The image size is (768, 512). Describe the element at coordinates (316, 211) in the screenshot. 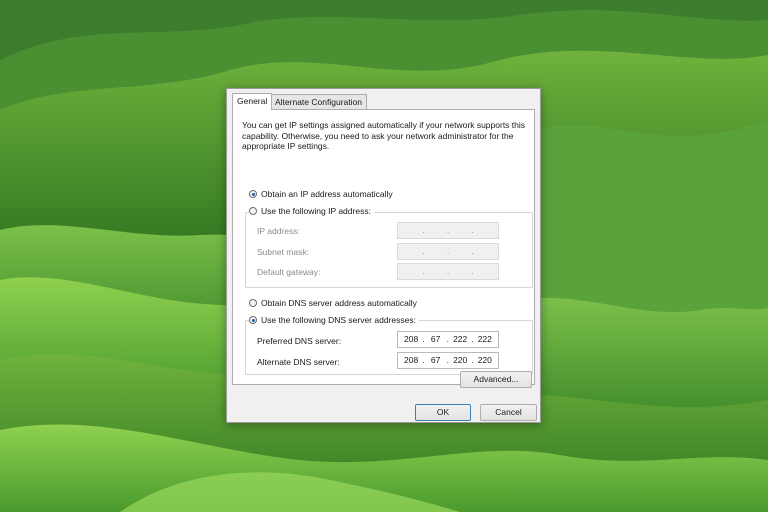

I see `radio-label: Use the following IP address:` at that location.